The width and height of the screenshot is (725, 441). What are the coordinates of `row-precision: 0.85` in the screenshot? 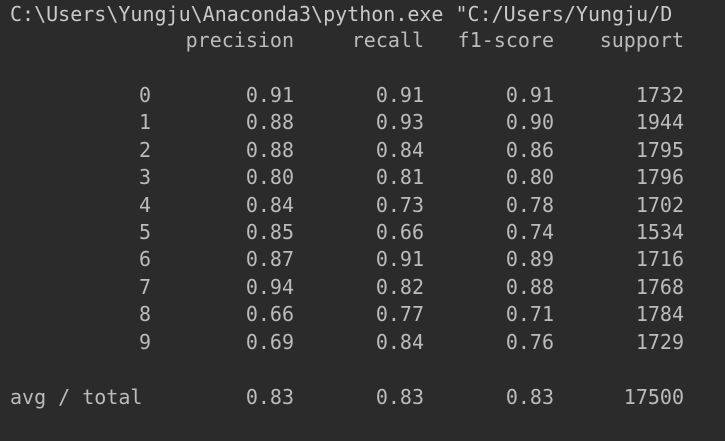 It's located at (269, 232).